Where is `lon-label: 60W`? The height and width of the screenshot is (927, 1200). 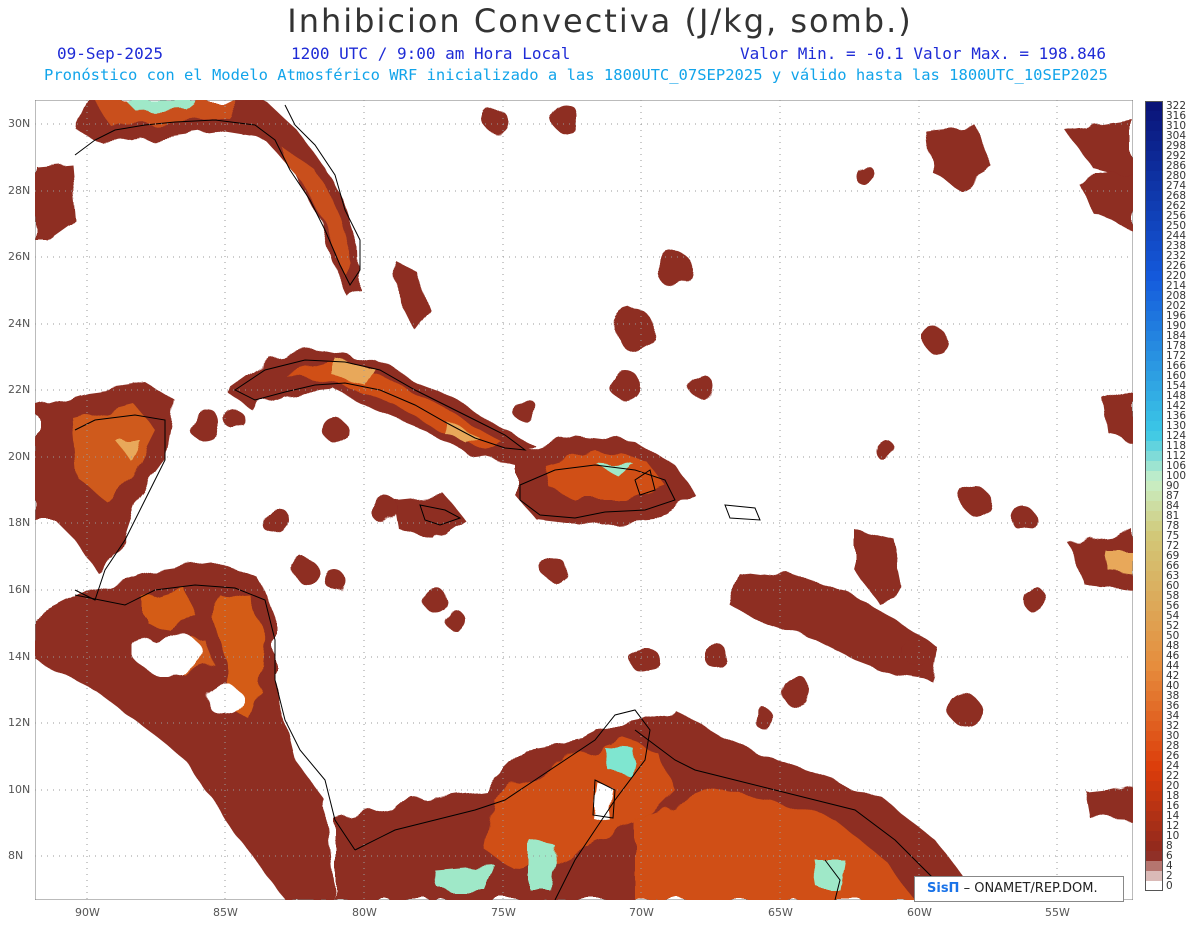 lon-label: 60W is located at coordinates (919, 912).